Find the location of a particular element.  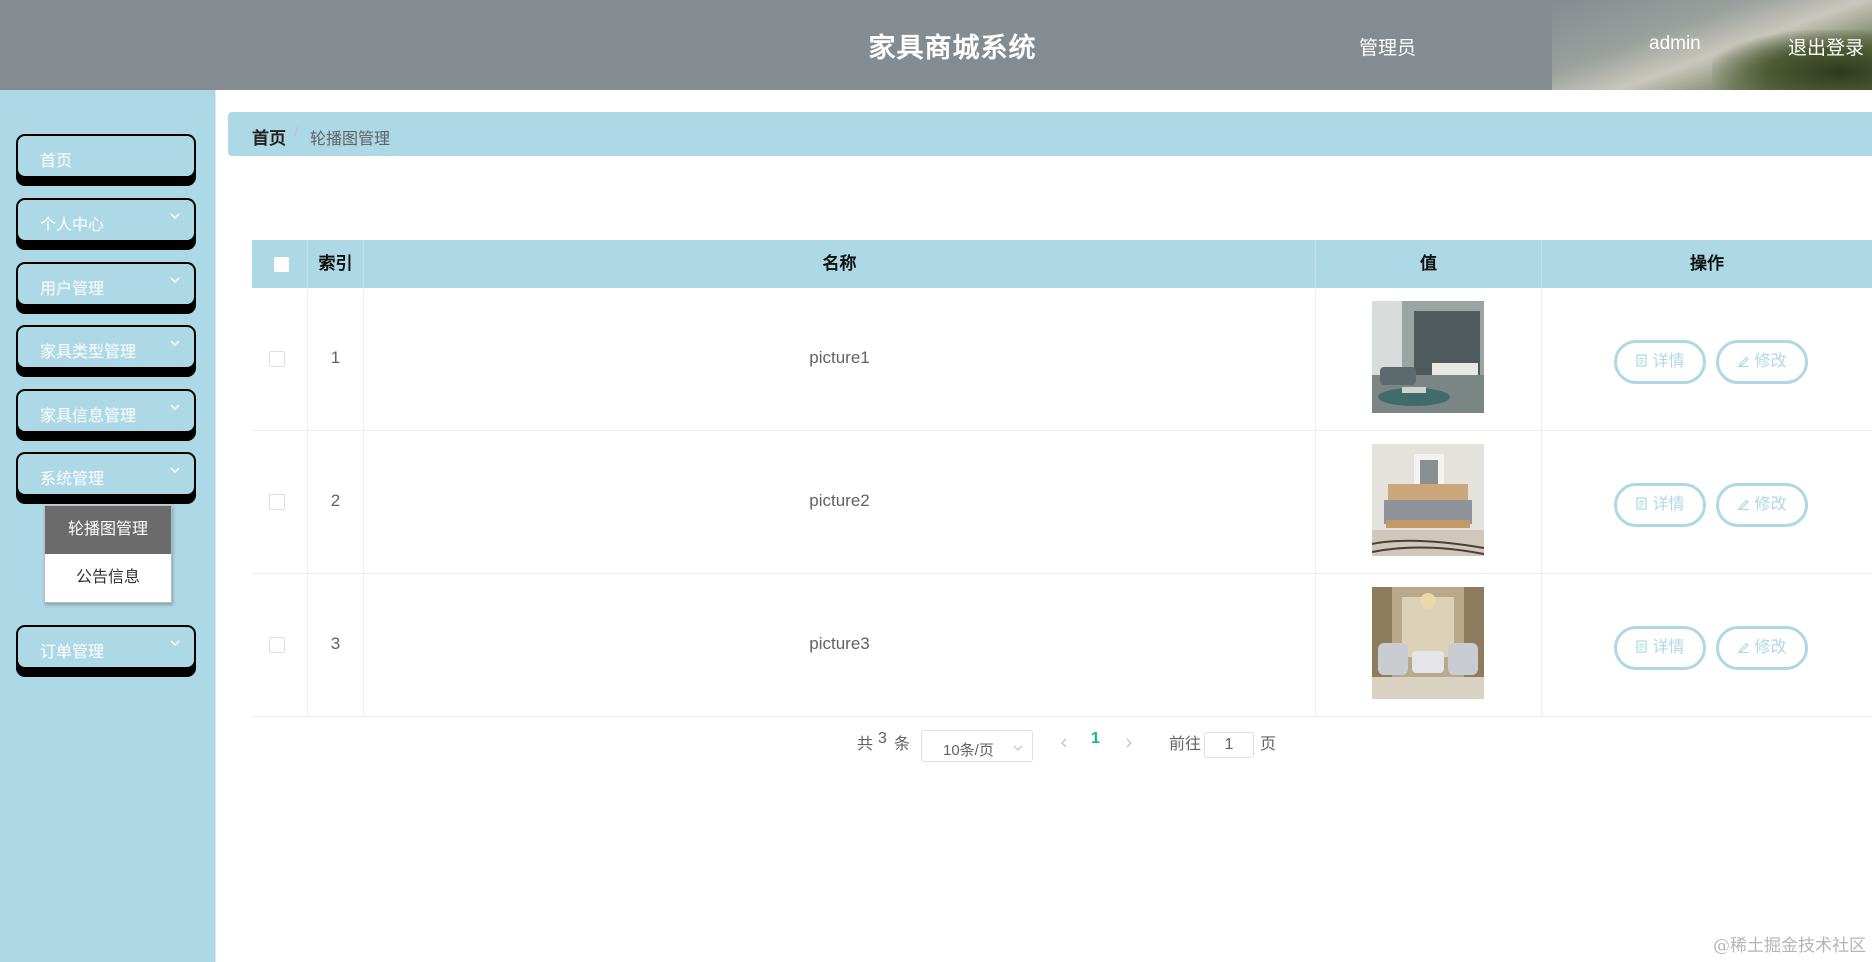

row-index: 2 is located at coordinates (335, 500).